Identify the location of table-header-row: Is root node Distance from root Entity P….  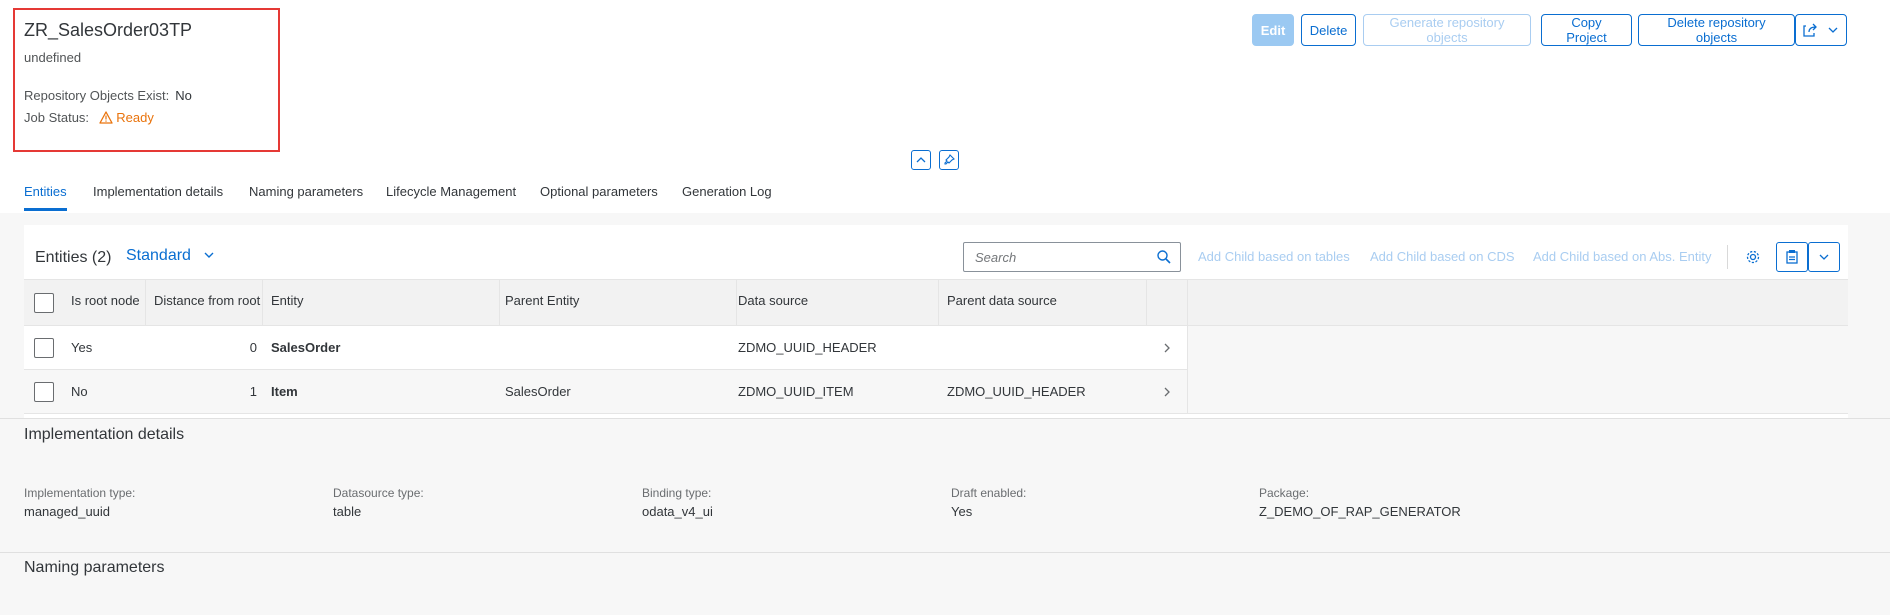
(936, 302).